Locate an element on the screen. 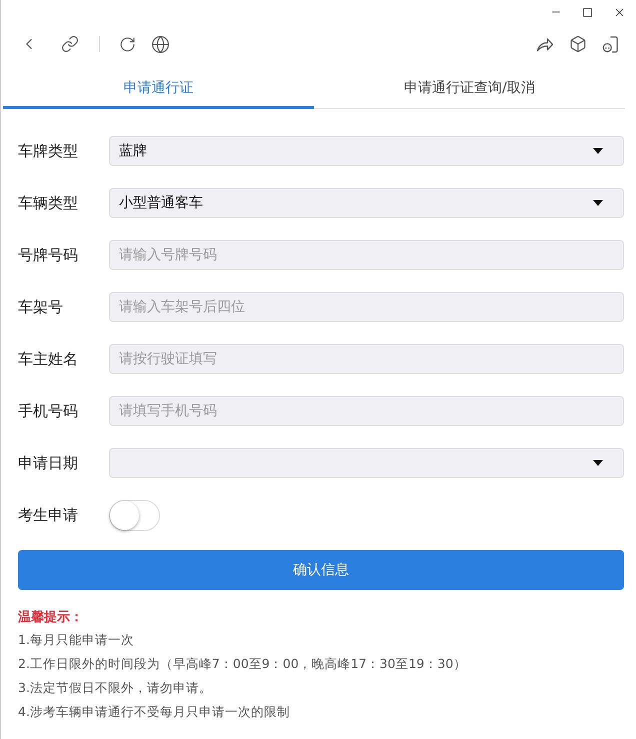  select-field is located at coordinates (366, 463).